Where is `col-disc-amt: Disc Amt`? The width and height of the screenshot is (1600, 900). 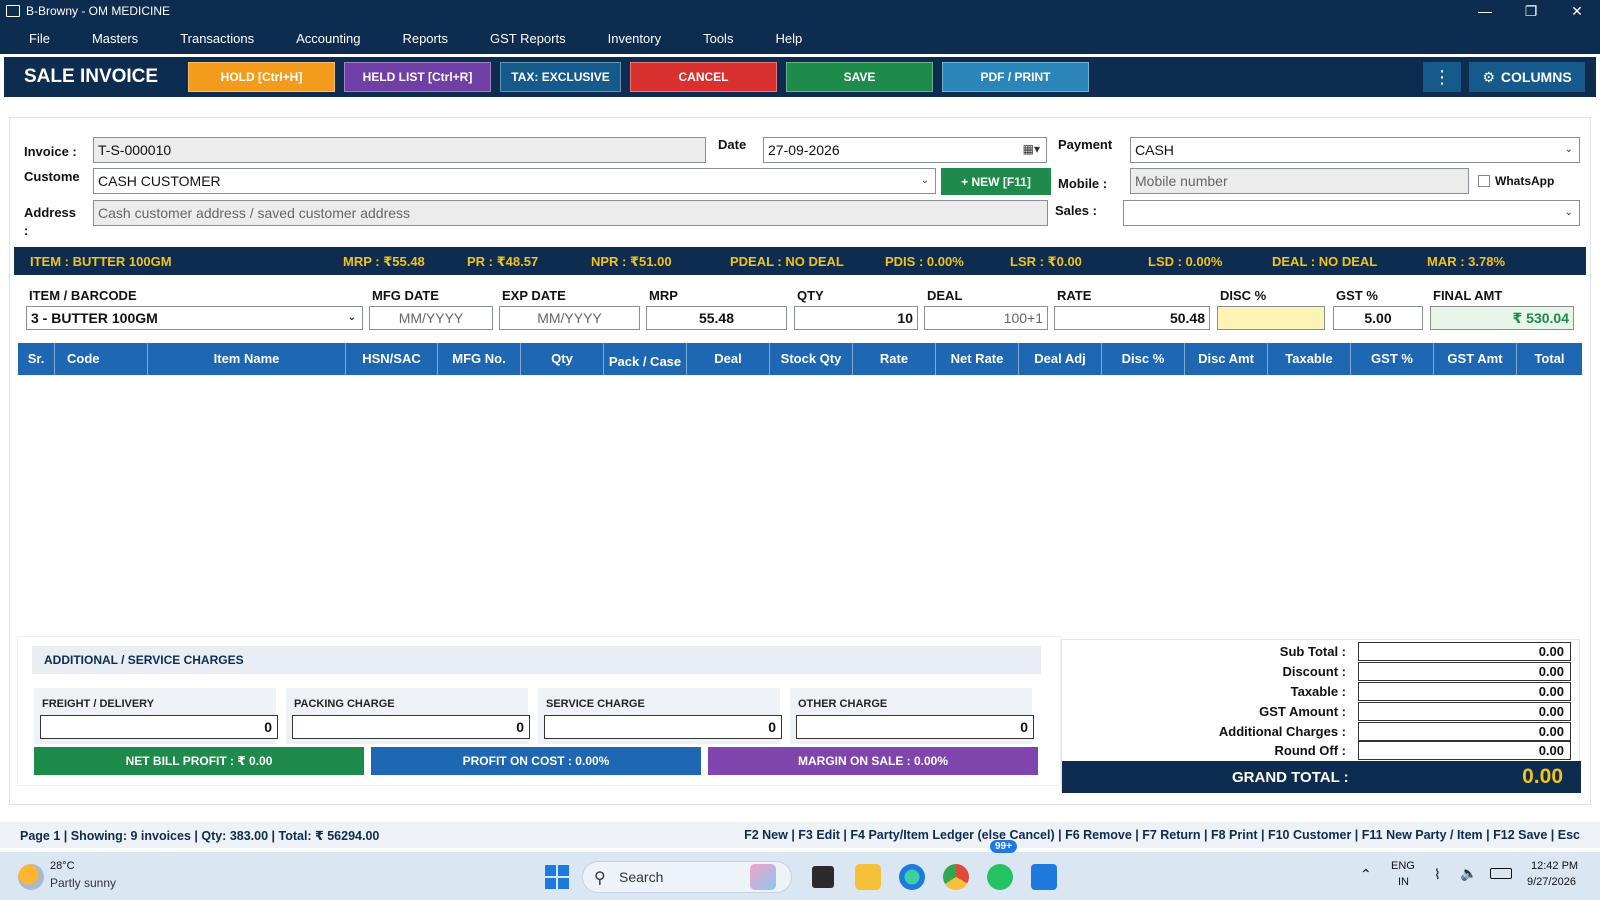 col-disc-amt: Disc Amt is located at coordinates (1226, 359).